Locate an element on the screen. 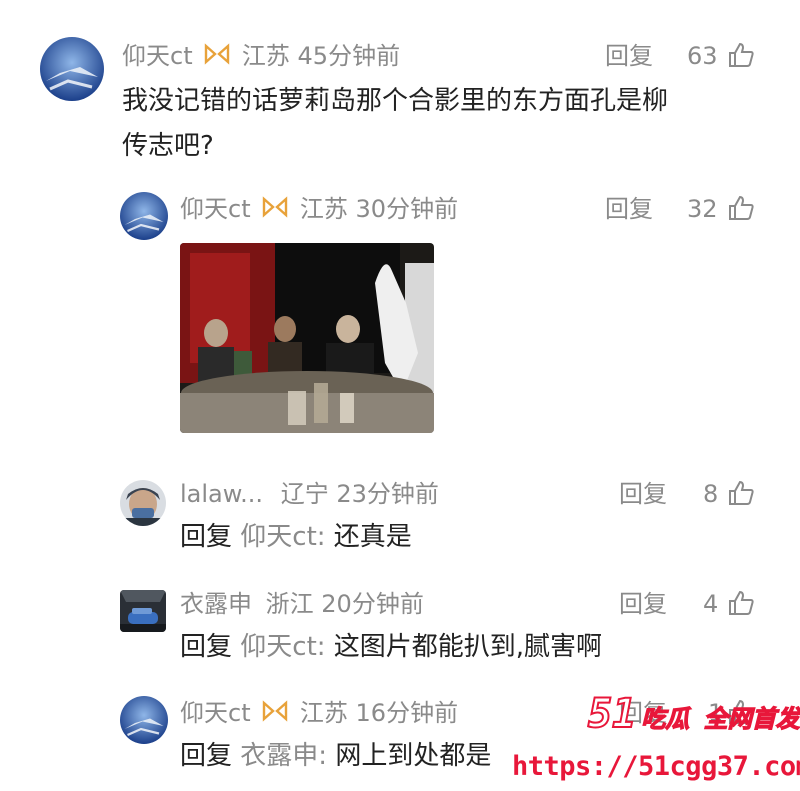 The image size is (800, 791). reply-text: 回复 衣露申: 网上到处都是 is located at coordinates (335, 756).